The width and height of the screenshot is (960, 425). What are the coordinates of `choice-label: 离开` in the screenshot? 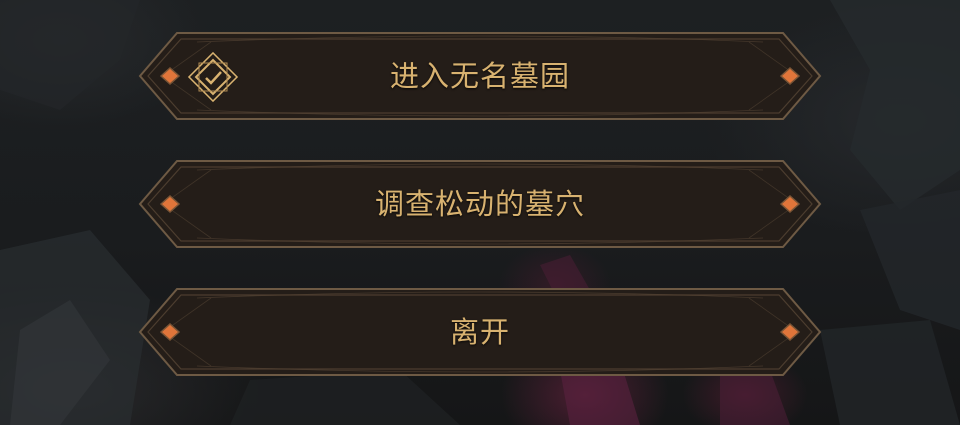 It's located at (479, 332).